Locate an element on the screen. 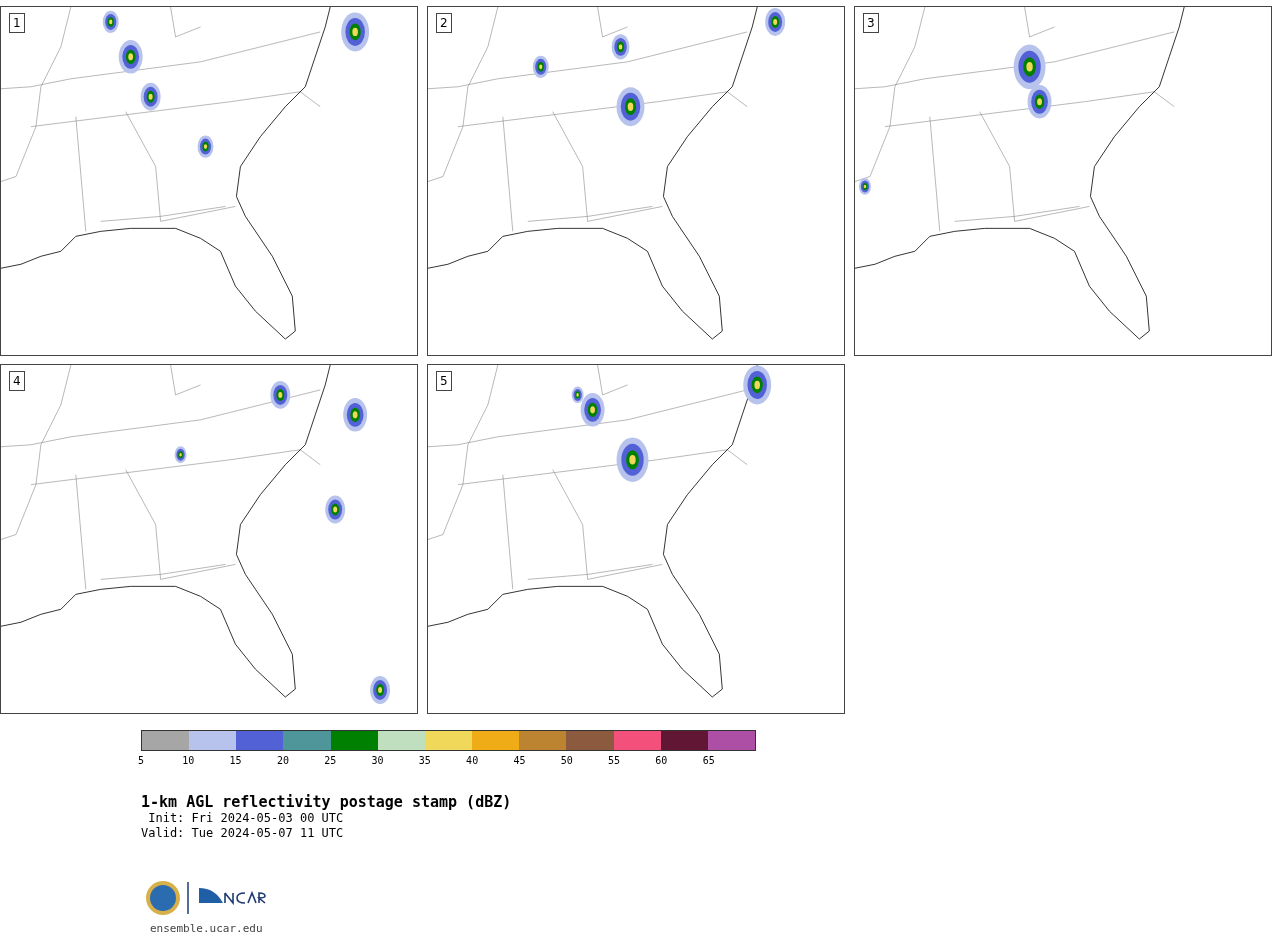 The image size is (1280, 936). chart-title: 1-km AGL reflectivity postage stamp (dBZ) is located at coordinates (327, 802).